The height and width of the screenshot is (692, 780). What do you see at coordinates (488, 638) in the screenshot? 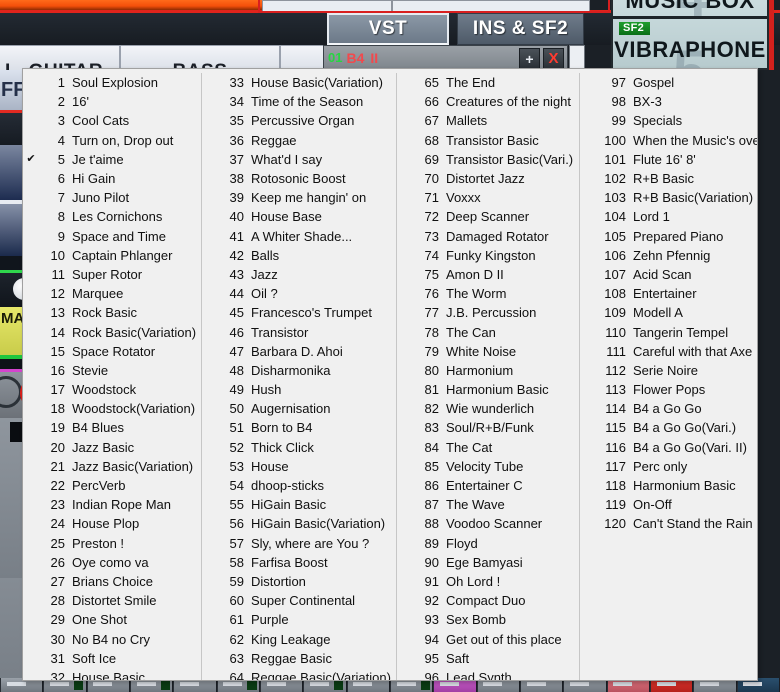
I see `preset-menu-item: 94 Get out of this place` at bounding box center [488, 638].